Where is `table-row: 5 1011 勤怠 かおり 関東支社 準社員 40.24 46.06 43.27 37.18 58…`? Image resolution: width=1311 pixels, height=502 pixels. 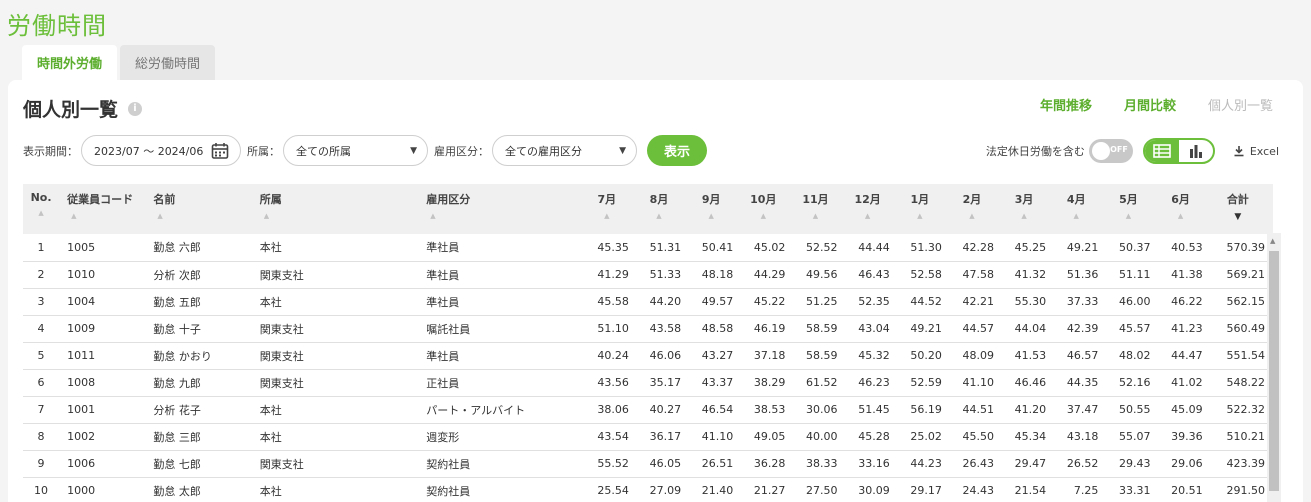 table-row: 5 1011 勤怠 かおり 関東支社 準社員 40.24 46.06 43.27 37.18 58… is located at coordinates (648, 356).